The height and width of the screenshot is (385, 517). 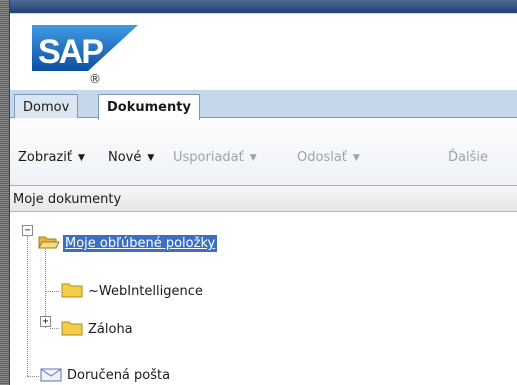 What do you see at coordinates (263, 199) in the screenshot?
I see `panel-header: Moje dokumenty` at bounding box center [263, 199].